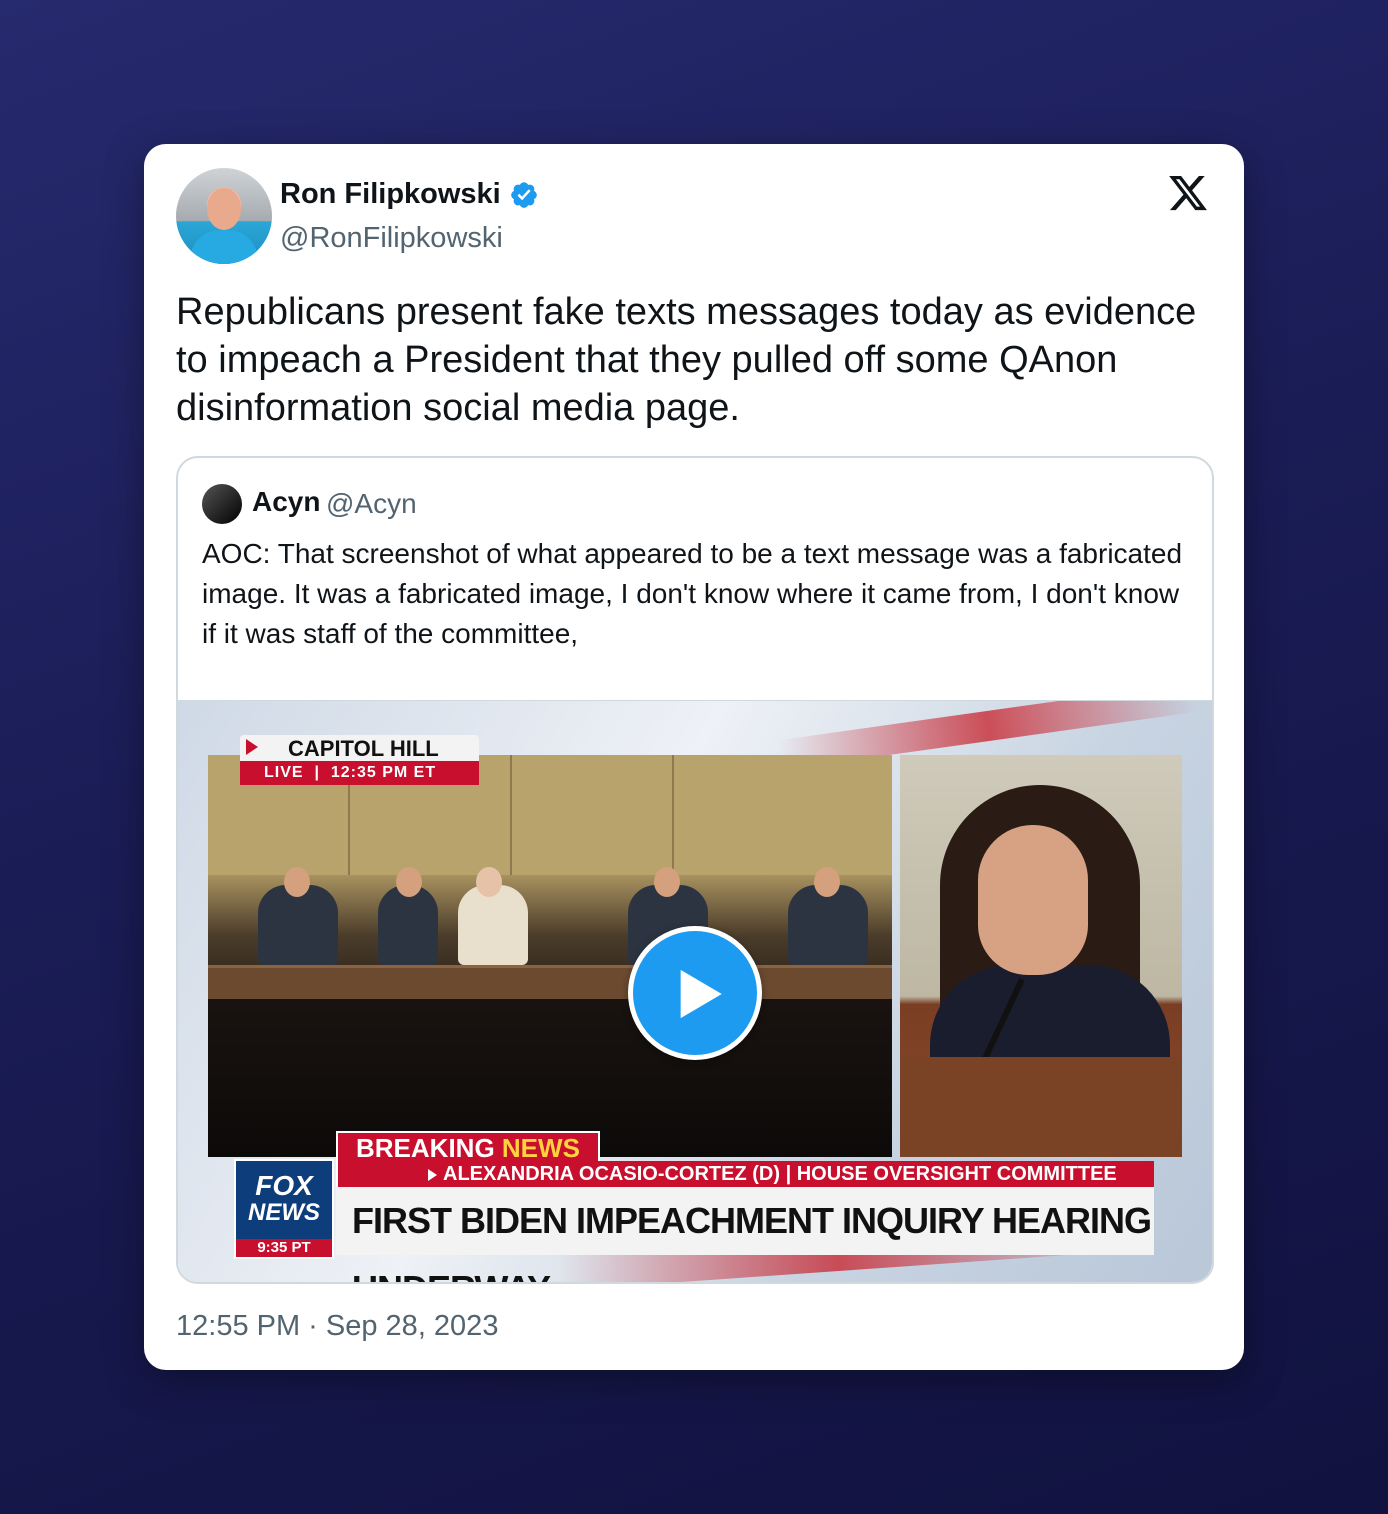 This screenshot has width=1388, height=1514. I want to click on speaker-scene, so click(1041, 956).